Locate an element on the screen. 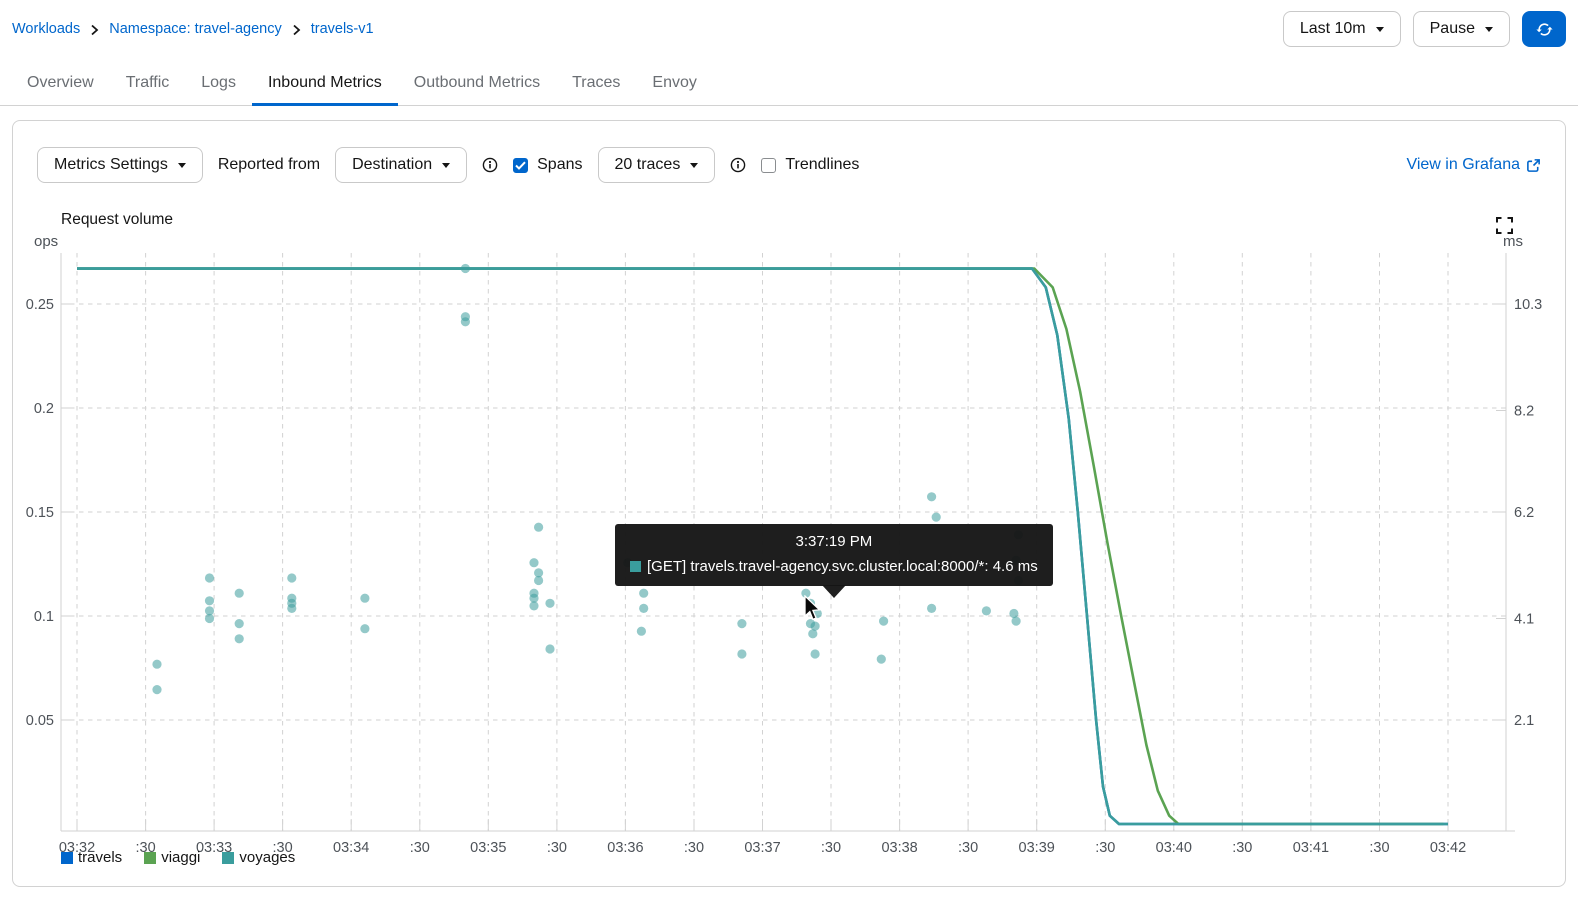 The height and width of the screenshot is (914, 1578). legend-item-travels: travels is located at coordinates (91, 857).